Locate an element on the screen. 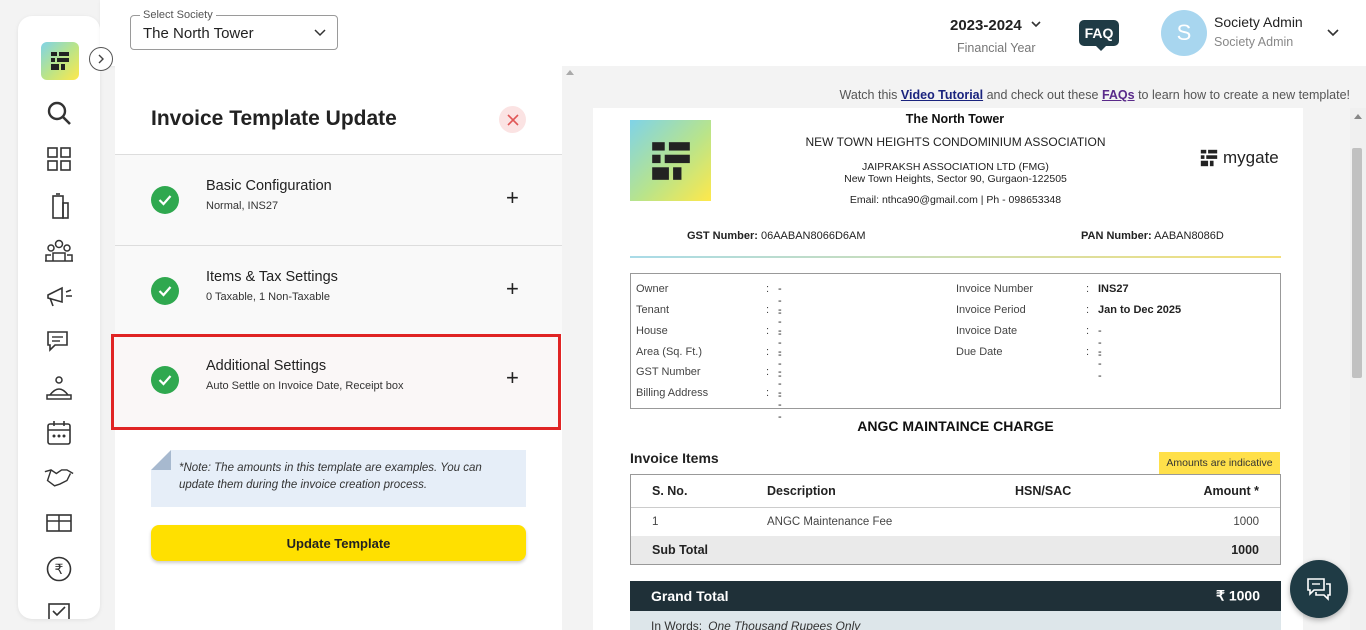  preview-scrollbar is located at coordinates (1358, 369).